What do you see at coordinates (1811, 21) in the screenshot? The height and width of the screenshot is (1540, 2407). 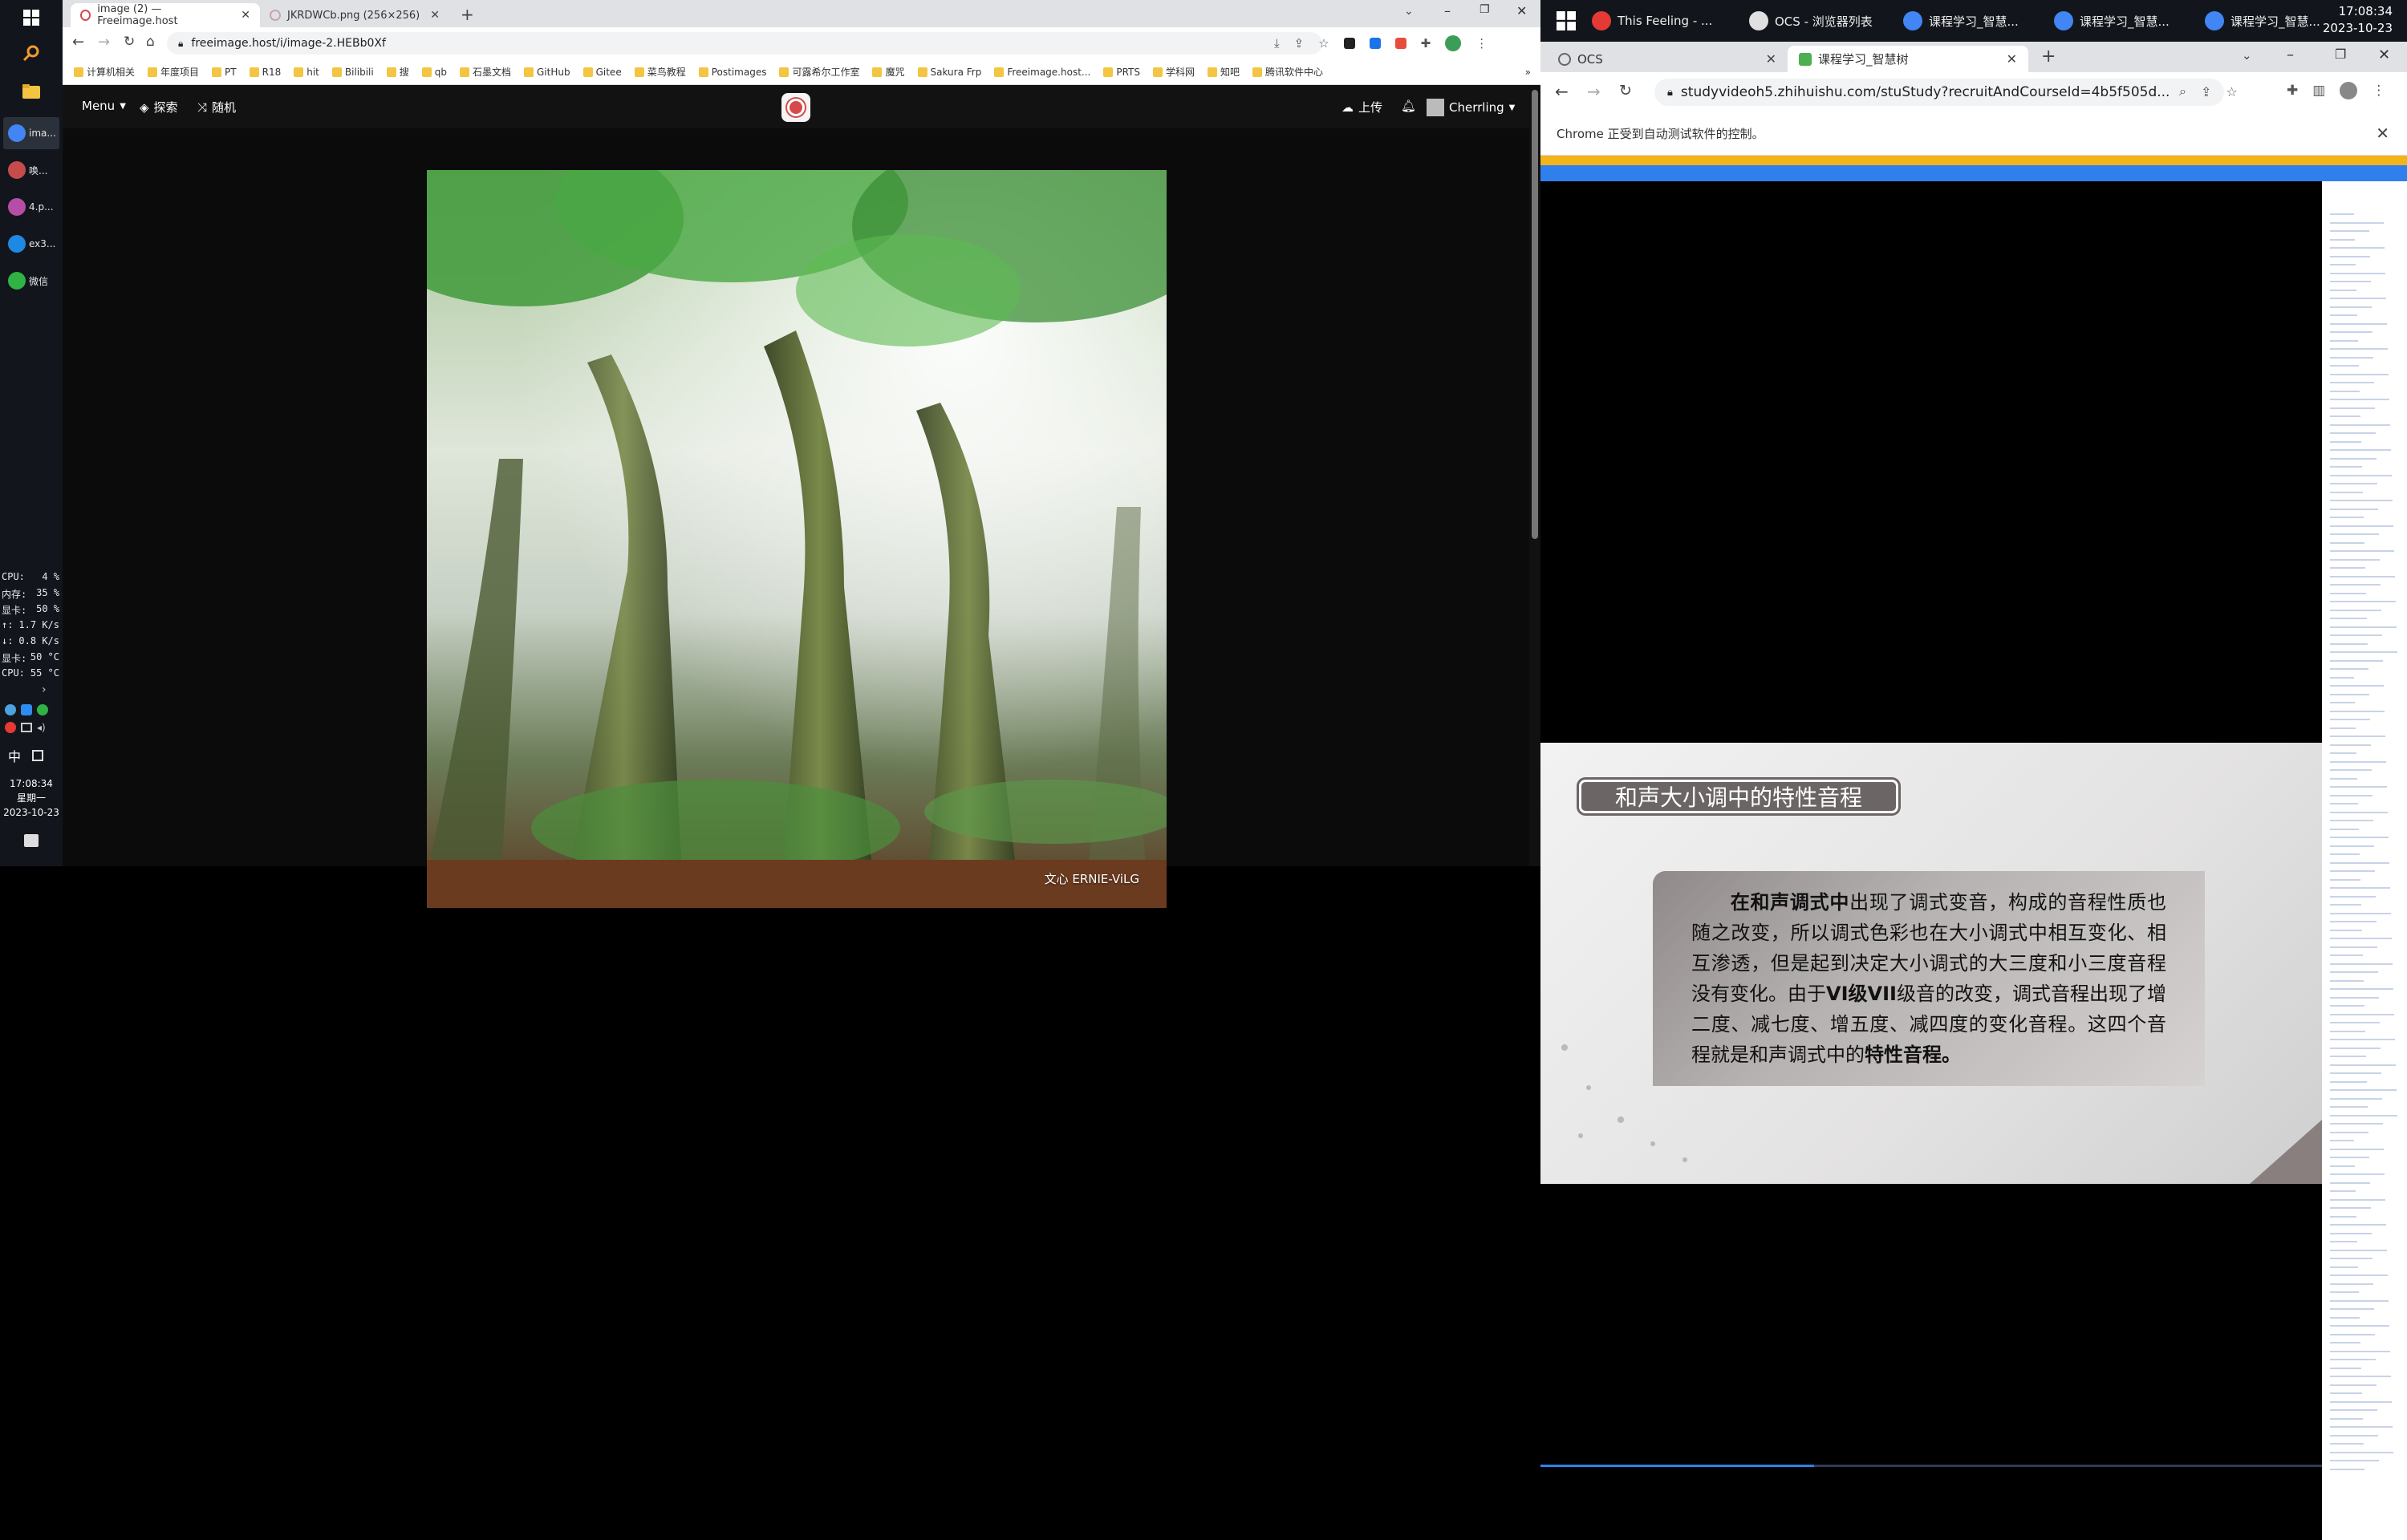 I see `taskbar-task: OCS - 浏览器列表` at bounding box center [1811, 21].